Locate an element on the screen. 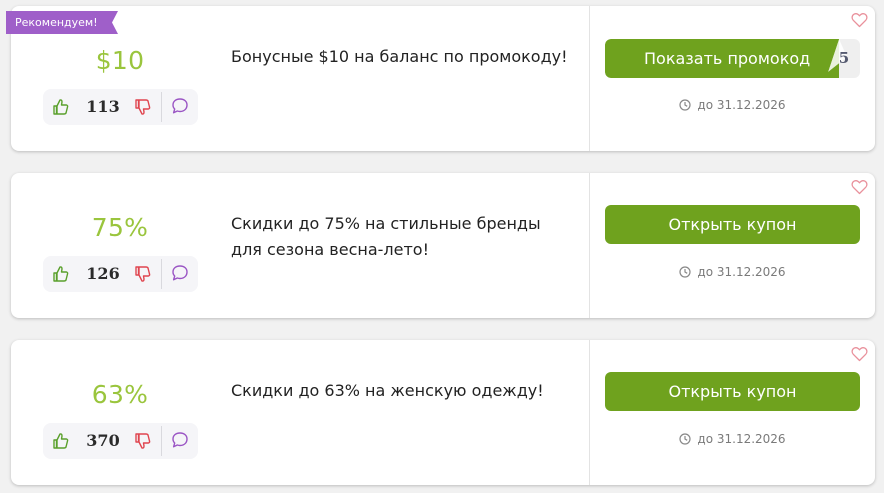 The image size is (884, 493). discount-value: 63% is located at coordinates (120, 394).